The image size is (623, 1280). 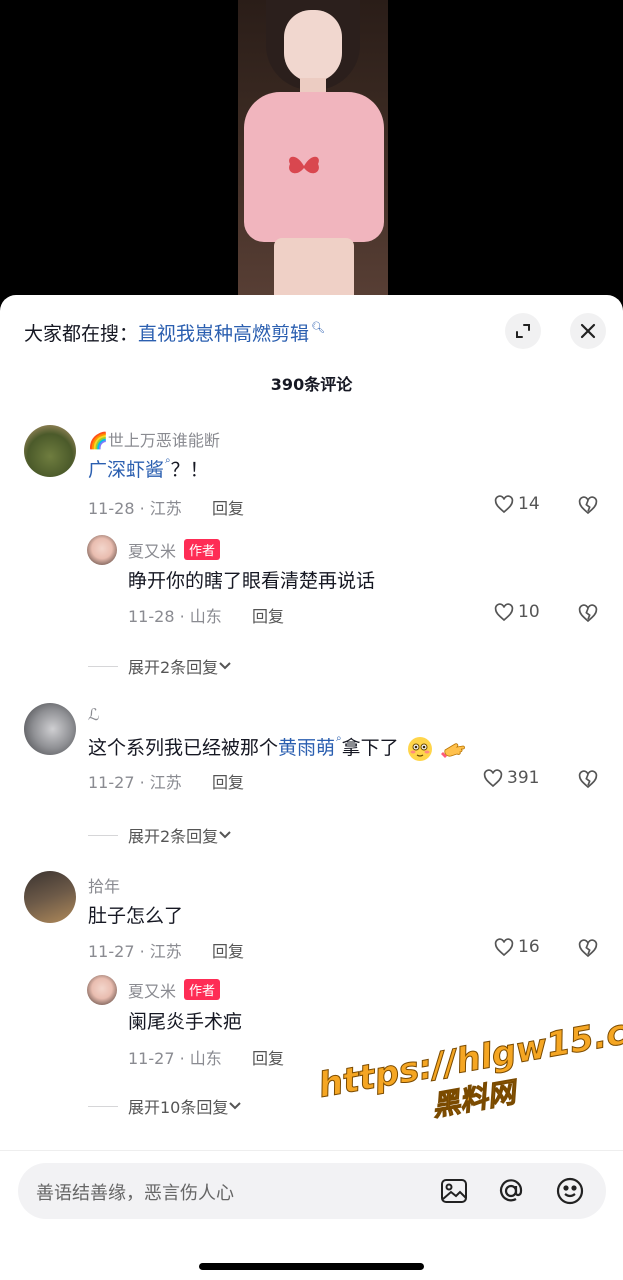 I want to click on like-button: 10, so click(x=517, y=612).